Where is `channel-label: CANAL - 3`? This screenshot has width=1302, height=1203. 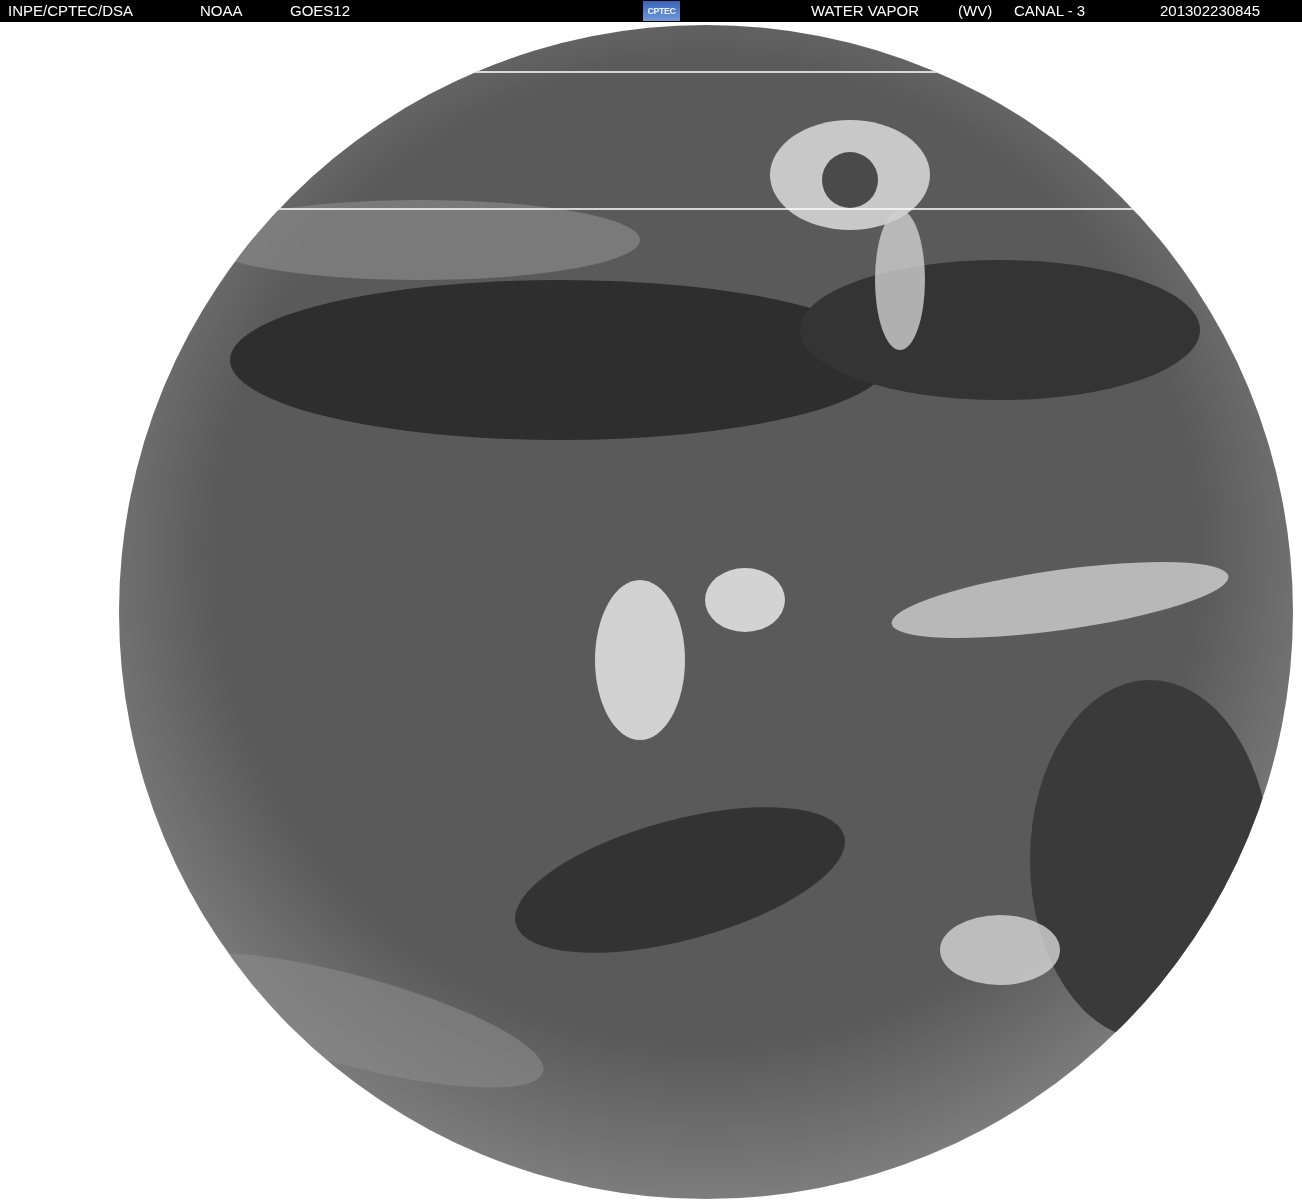 channel-label: CANAL - 3 is located at coordinates (1050, 11).